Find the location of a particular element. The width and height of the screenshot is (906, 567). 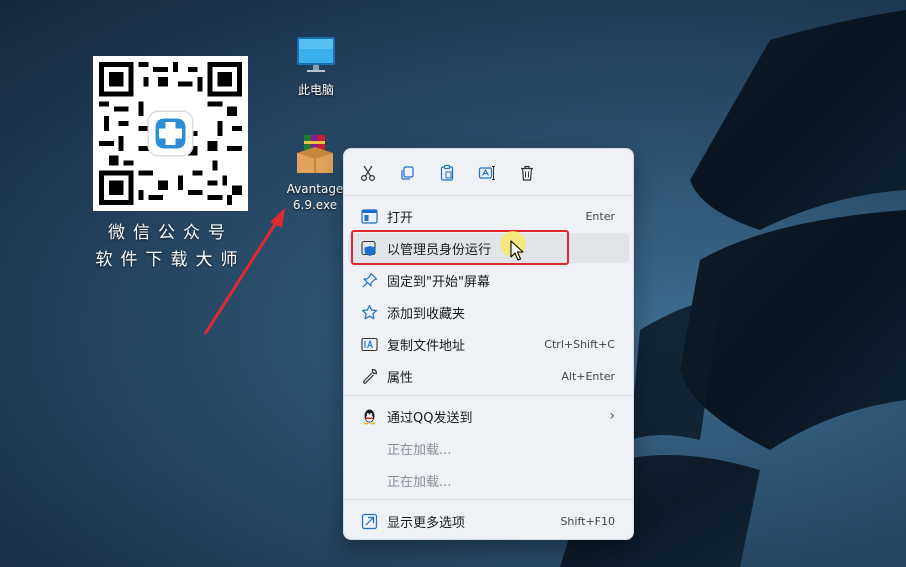

qr-code is located at coordinates (170, 133).